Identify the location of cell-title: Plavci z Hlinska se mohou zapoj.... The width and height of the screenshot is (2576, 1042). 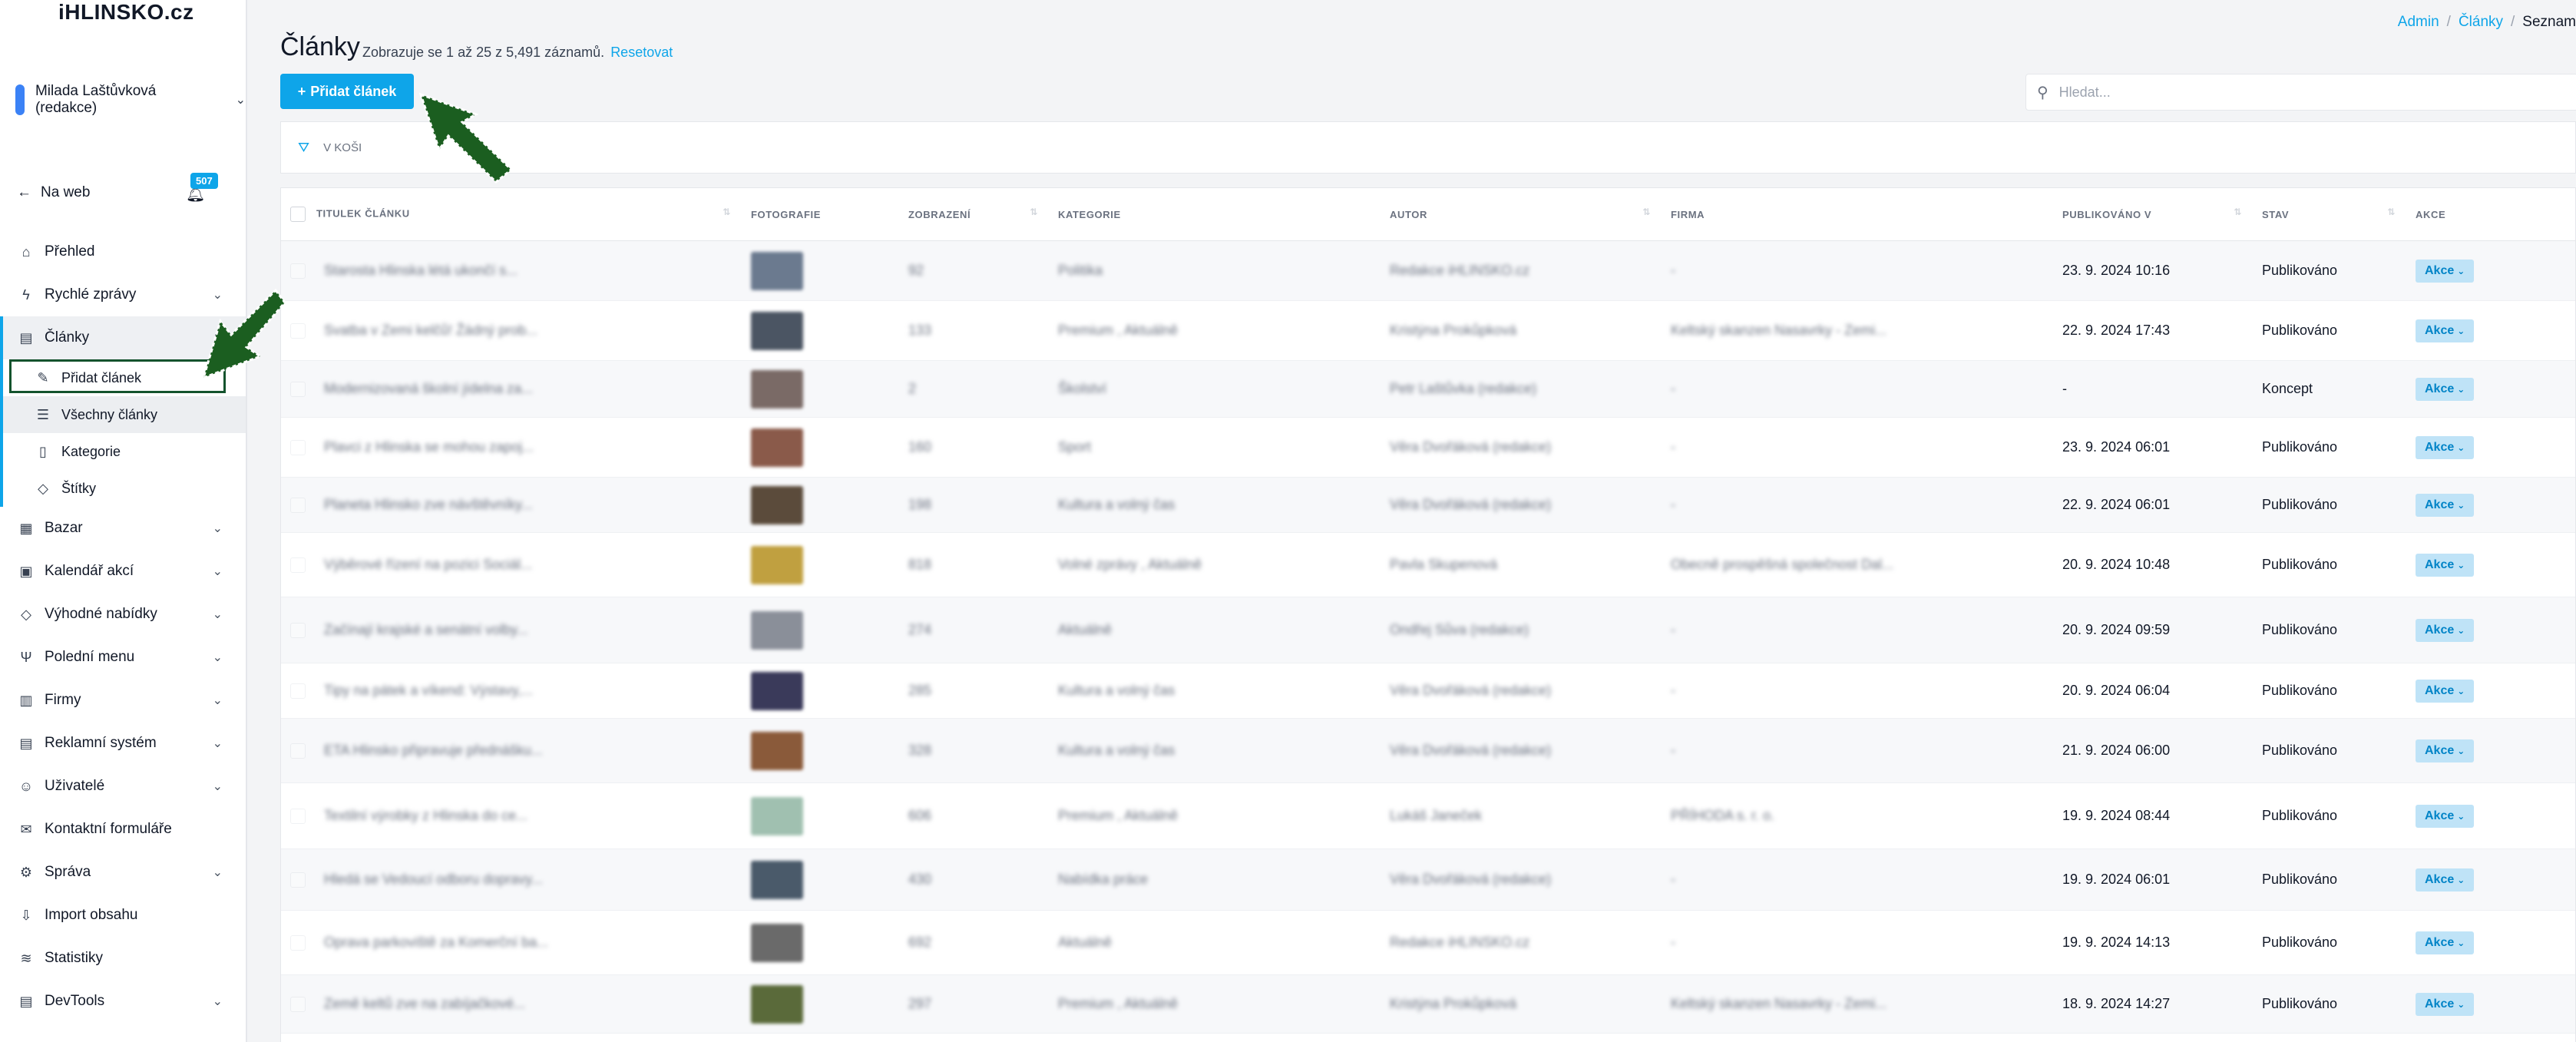
(511, 448).